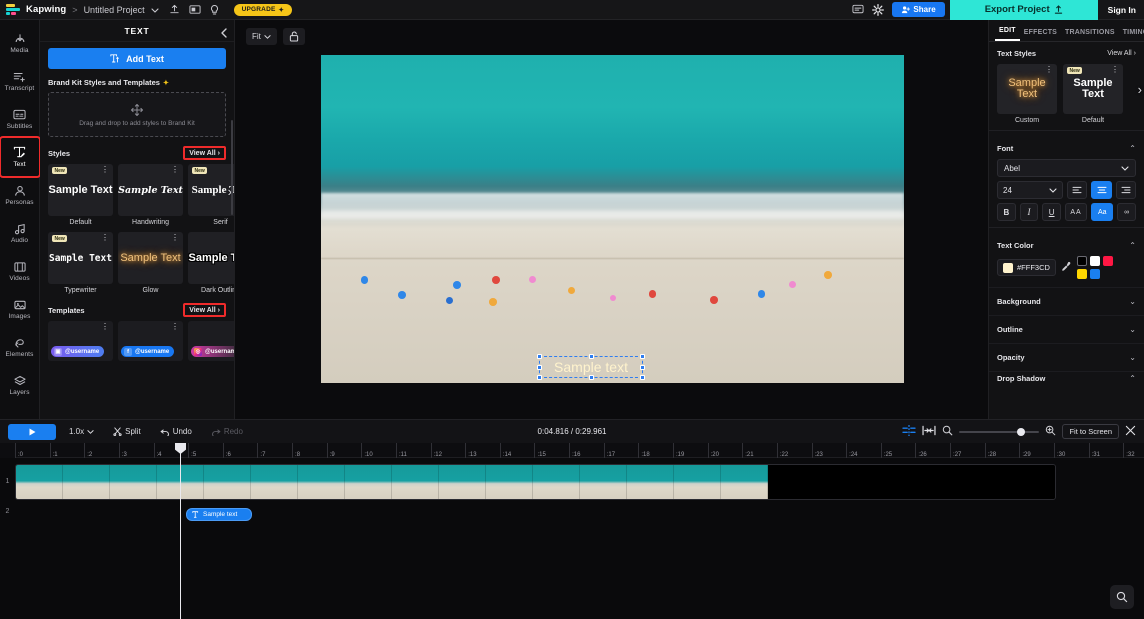  Describe the element at coordinates (204, 153) in the screenshot. I see `styles-view-all-button: View All ›` at that location.